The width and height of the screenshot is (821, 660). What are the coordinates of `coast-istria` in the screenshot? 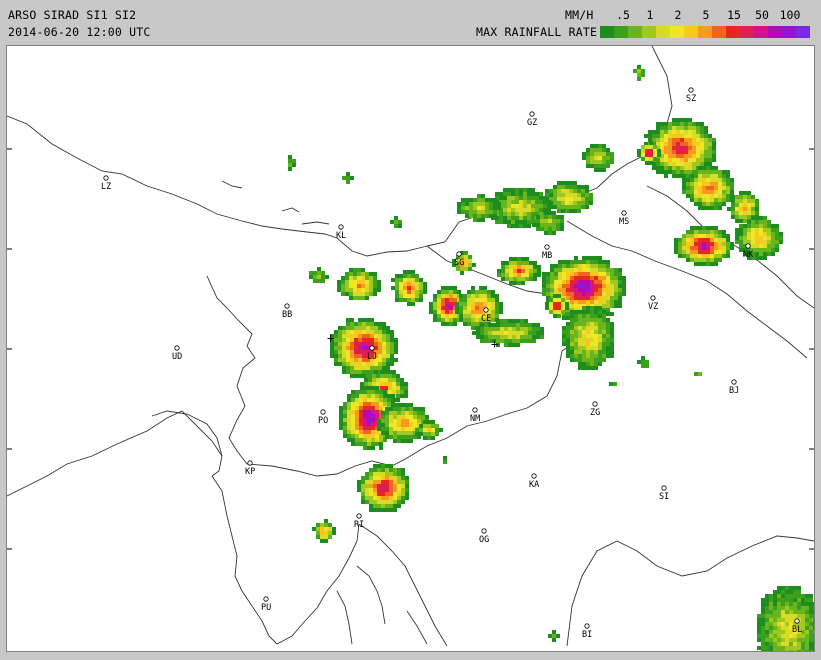 It's located at (244, 560).